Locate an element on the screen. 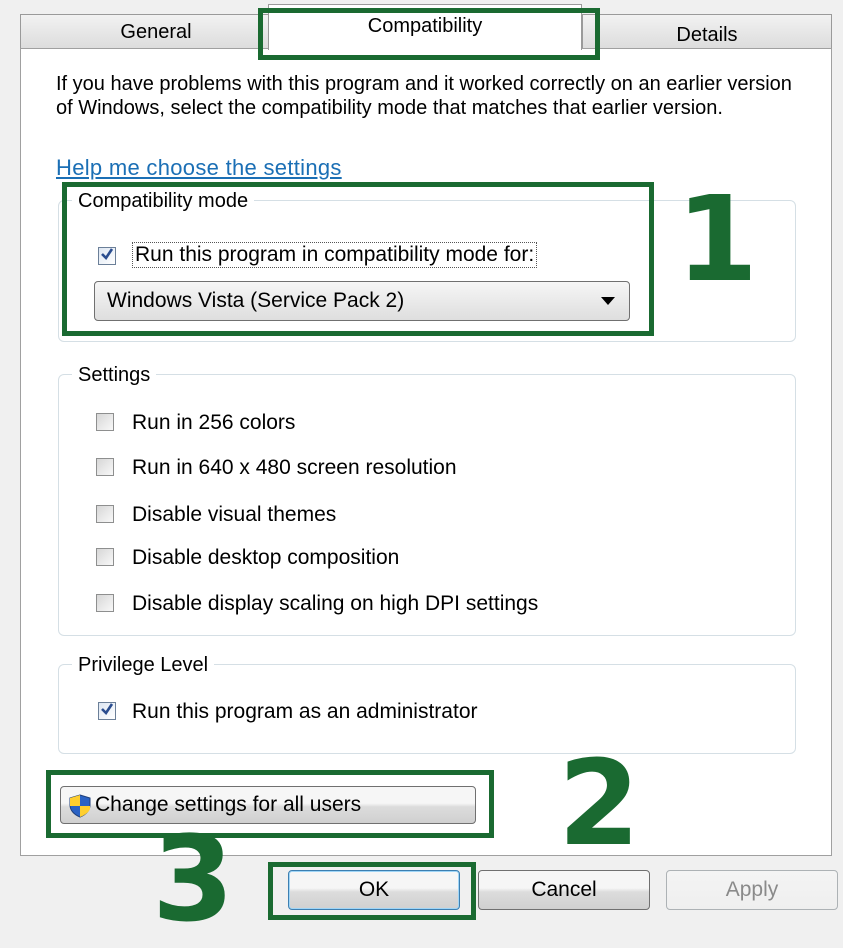 The width and height of the screenshot is (843, 948). cancel-label: Cancel is located at coordinates (564, 889).